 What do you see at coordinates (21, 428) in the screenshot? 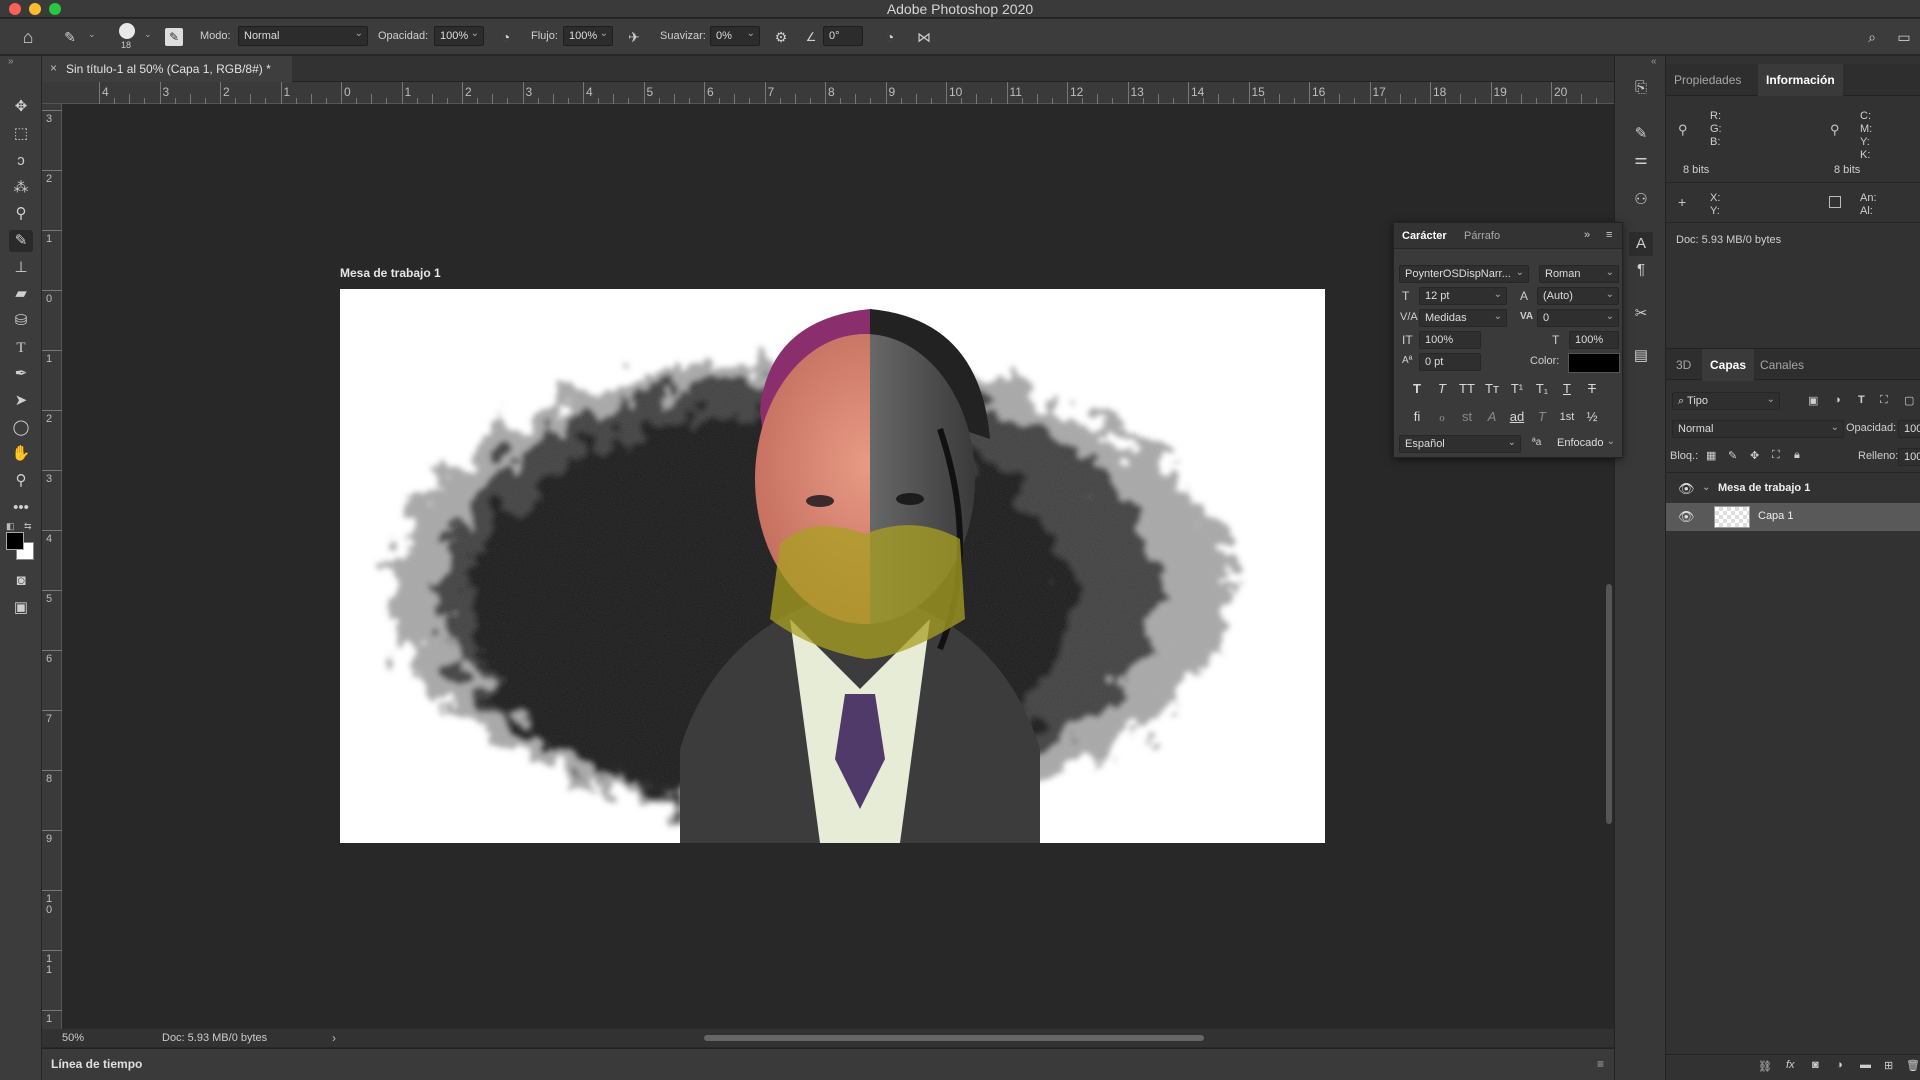
I see `ellipse-tool-icon: ◯` at bounding box center [21, 428].